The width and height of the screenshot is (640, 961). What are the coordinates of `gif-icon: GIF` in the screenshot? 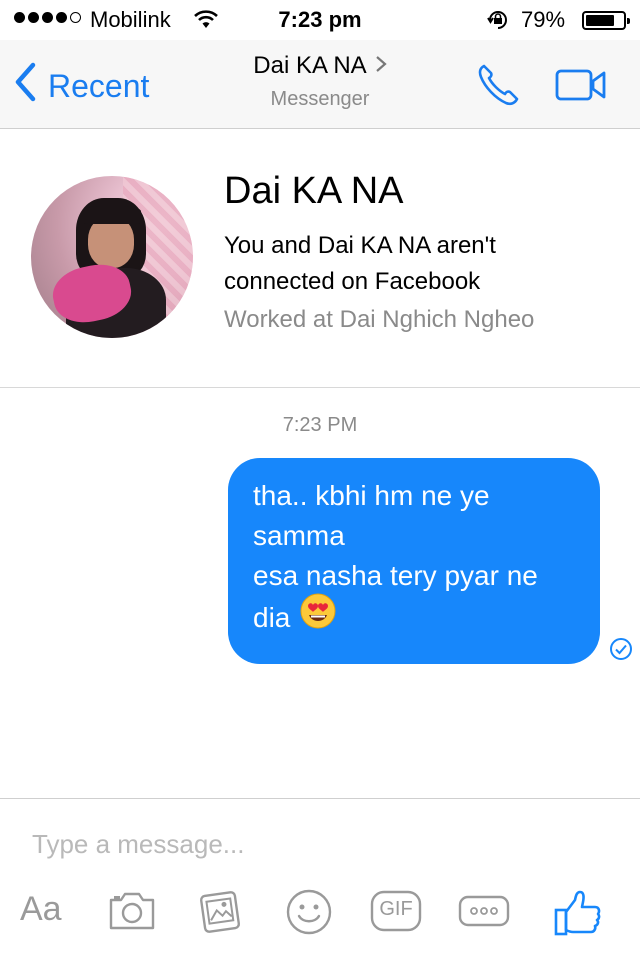 It's located at (396, 913).